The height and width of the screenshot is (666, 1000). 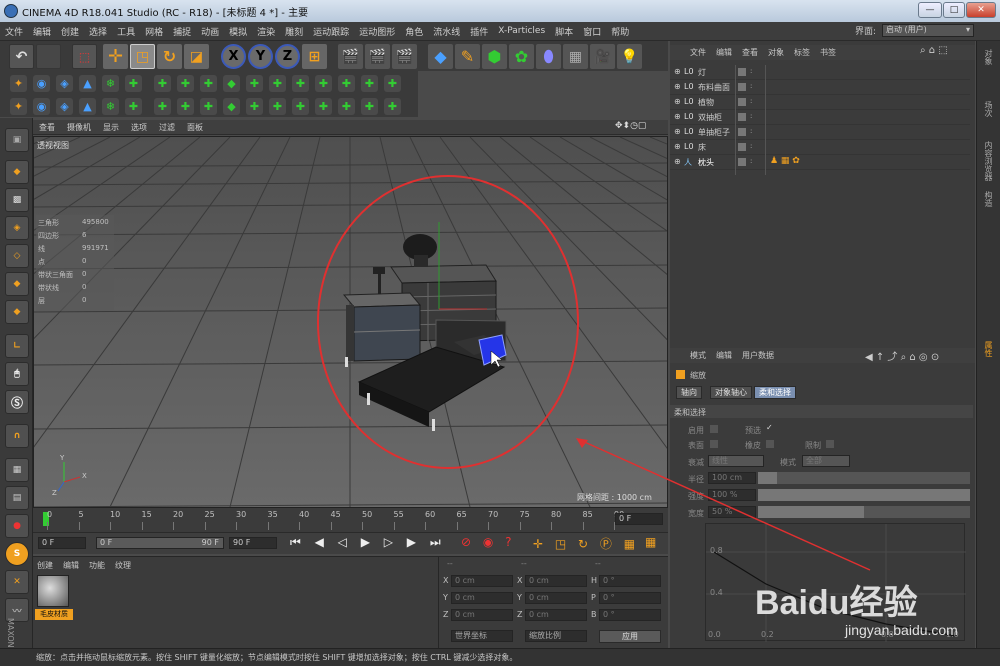 I want to click on rotate-tool-icon: ↻, so click(x=169, y=56).